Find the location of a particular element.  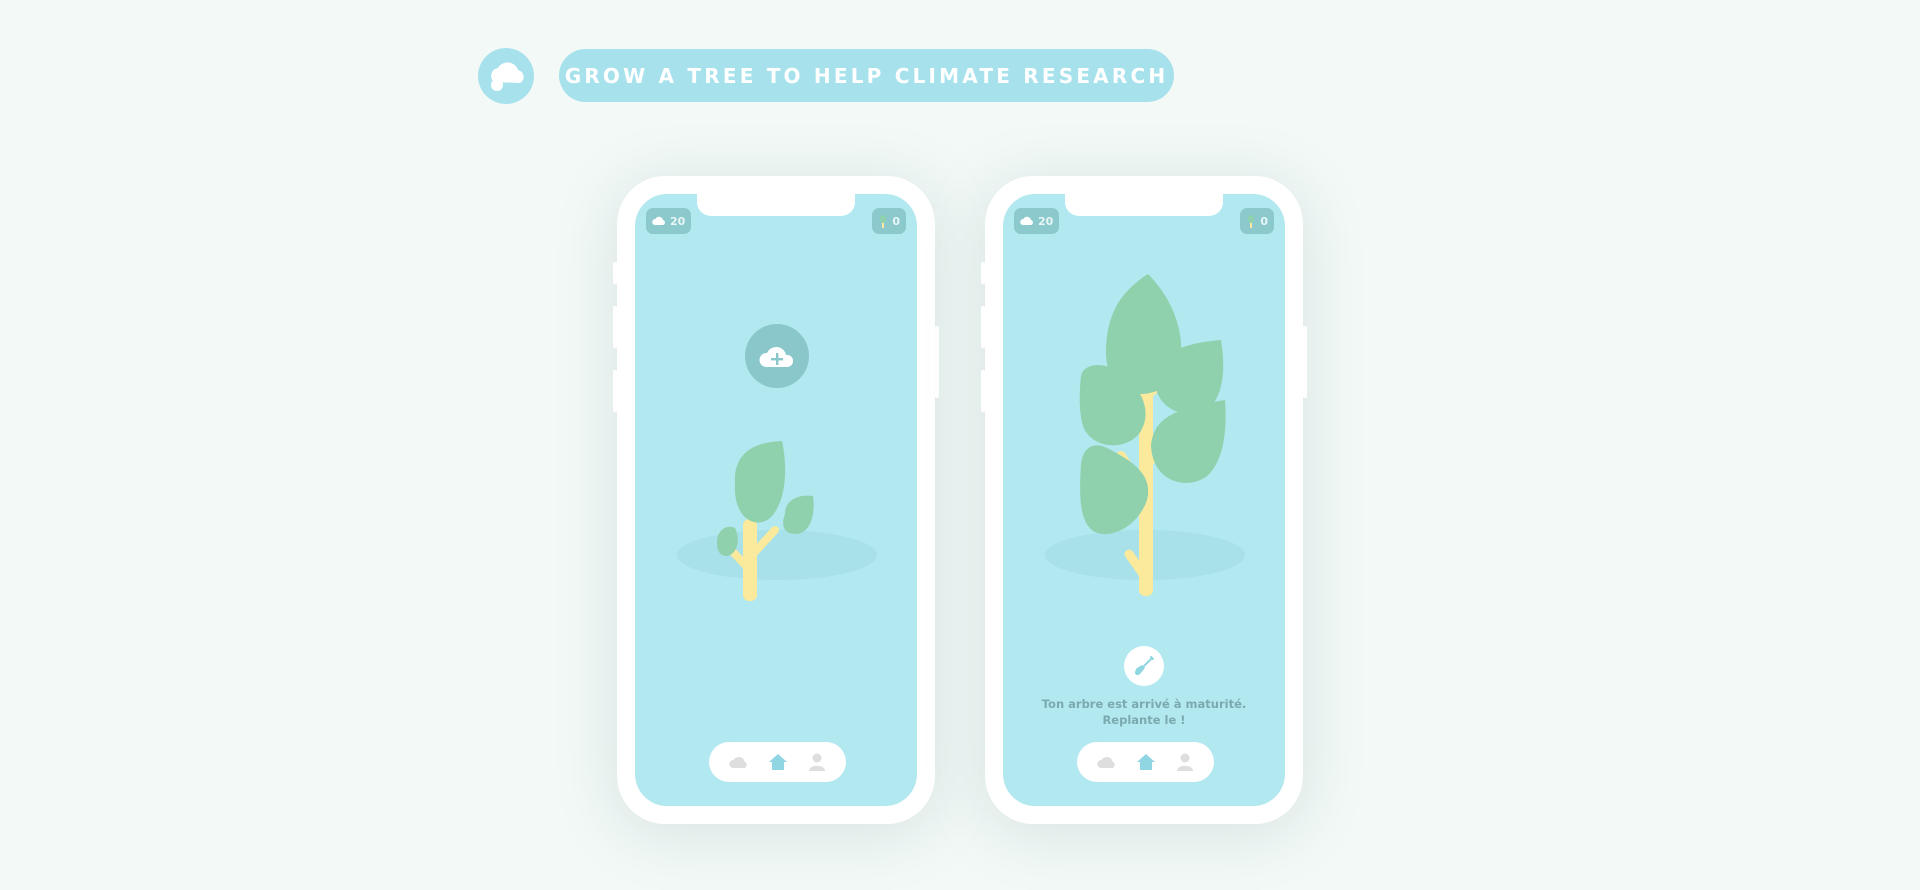

phone-mockup-seedling: 20 0 is located at coordinates (776, 500).